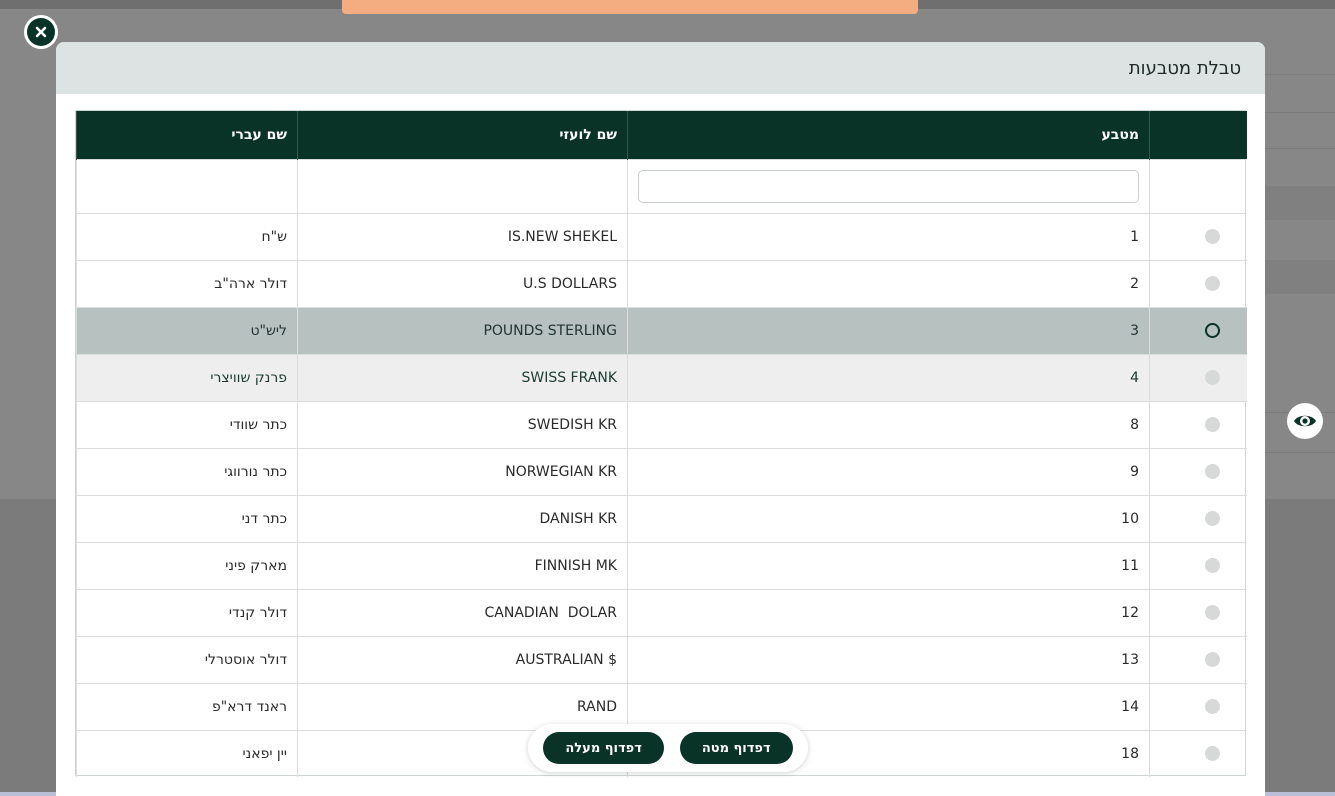  What do you see at coordinates (888, 283) in the screenshot?
I see `currency-code-cell: 2` at bounding box center [888, 283].